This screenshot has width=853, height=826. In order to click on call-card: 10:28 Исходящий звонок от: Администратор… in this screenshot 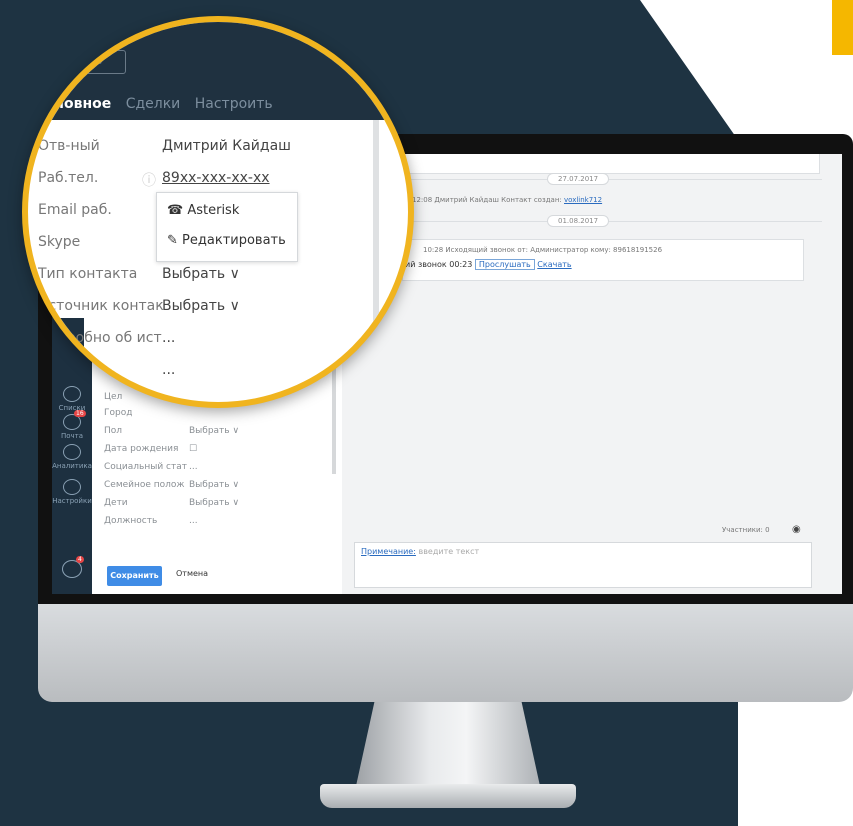, I will do `click(603, 260)`.